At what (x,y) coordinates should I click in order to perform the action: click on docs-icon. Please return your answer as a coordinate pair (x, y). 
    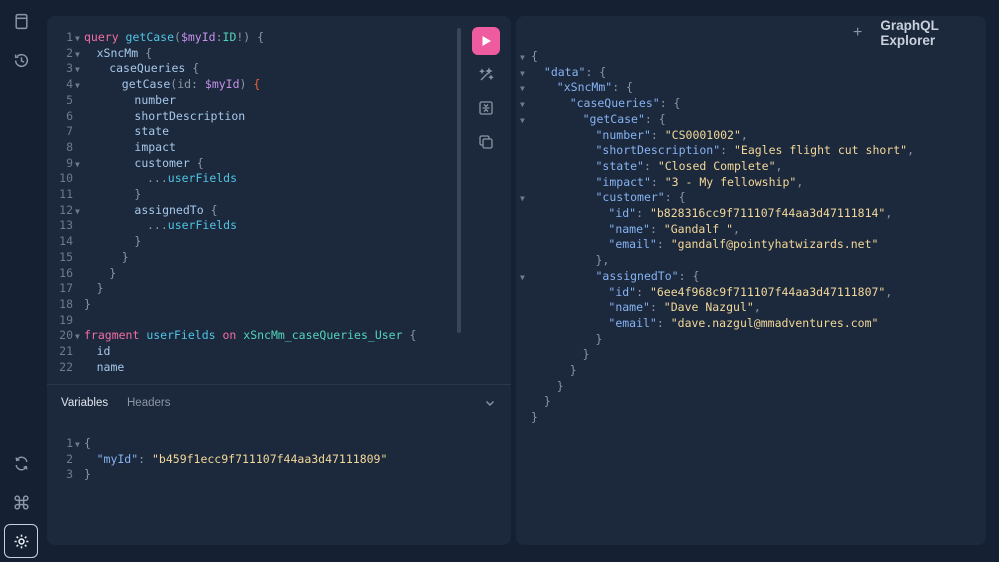
    Looking at the image, I should click on (21, 21).